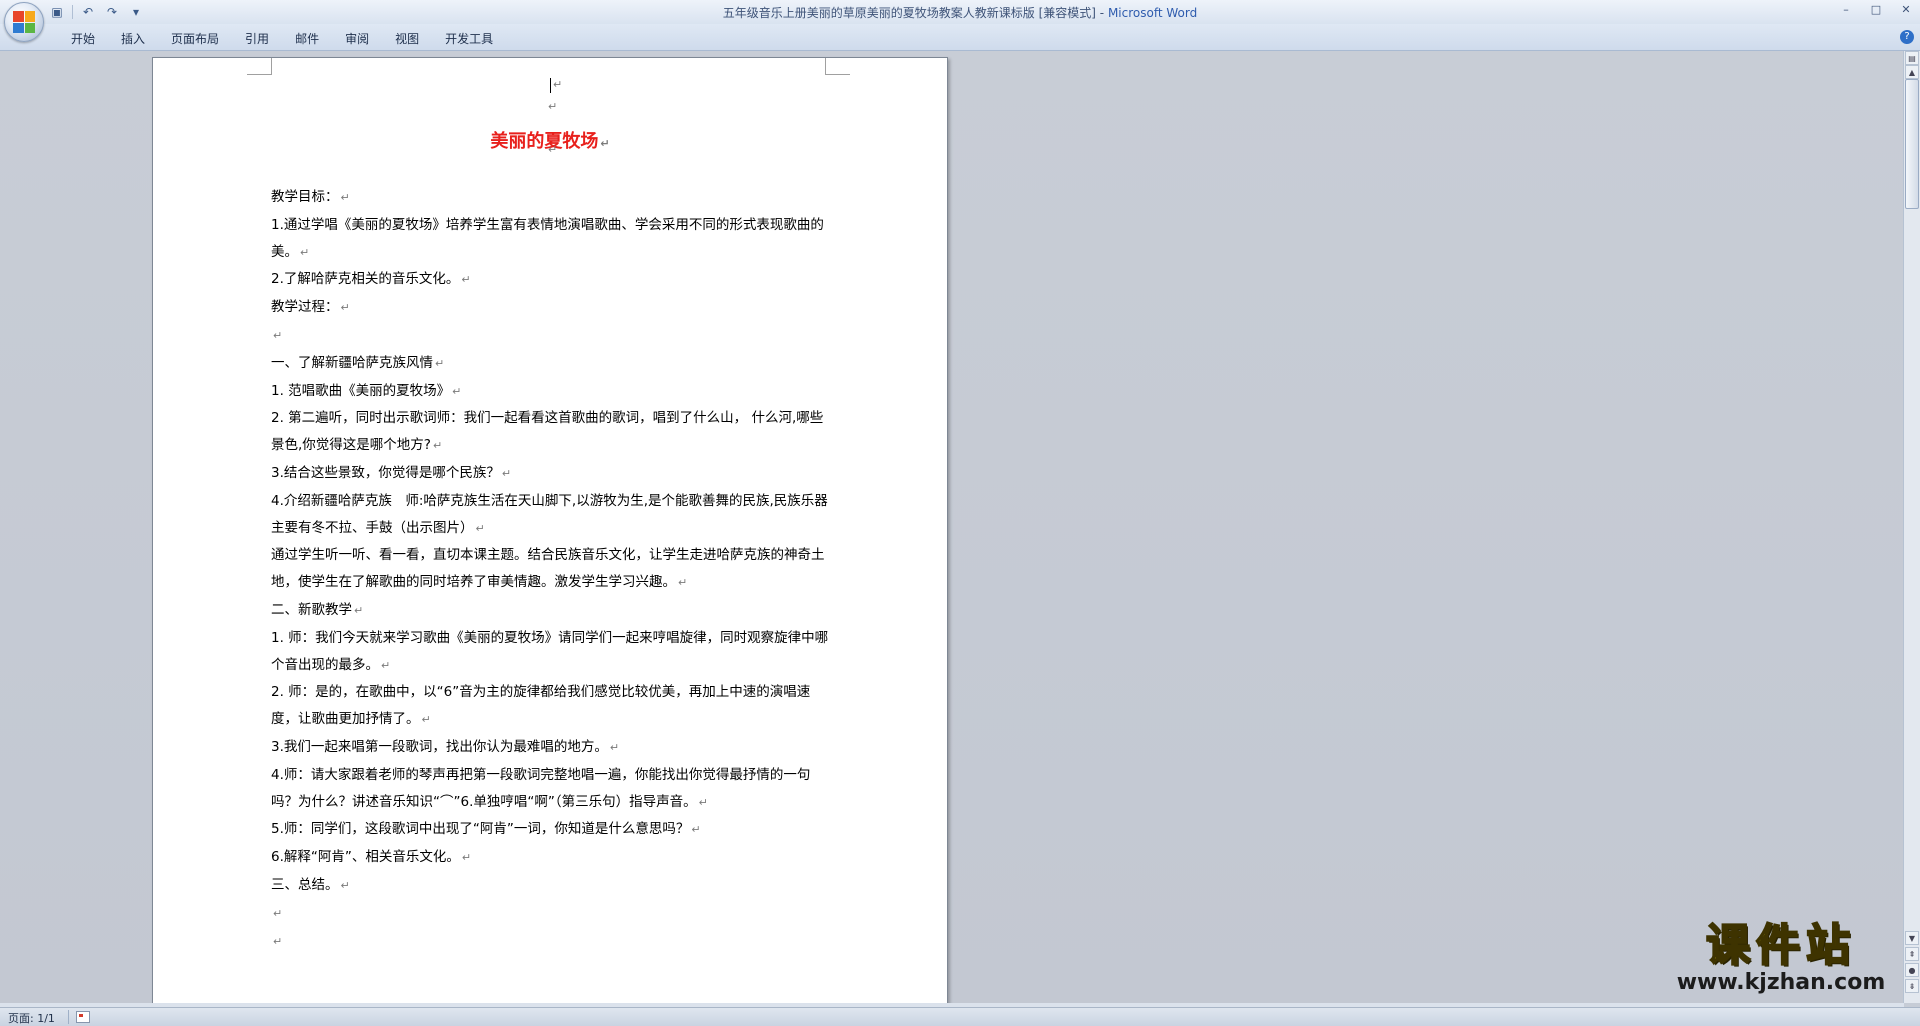 The height and width of the screenshot is (1026, 1920). What do you see at coordinates (1912, 986) in the screenshot?
I see `next-page-icon: ⇟` at bounding box center [1912, 986].